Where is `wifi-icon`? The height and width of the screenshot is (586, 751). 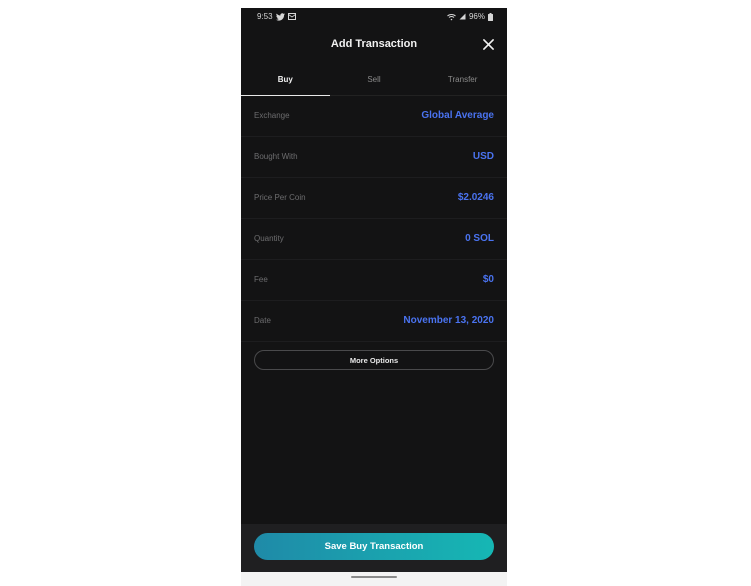 wifi-icon is located at coordinates (451, 17).